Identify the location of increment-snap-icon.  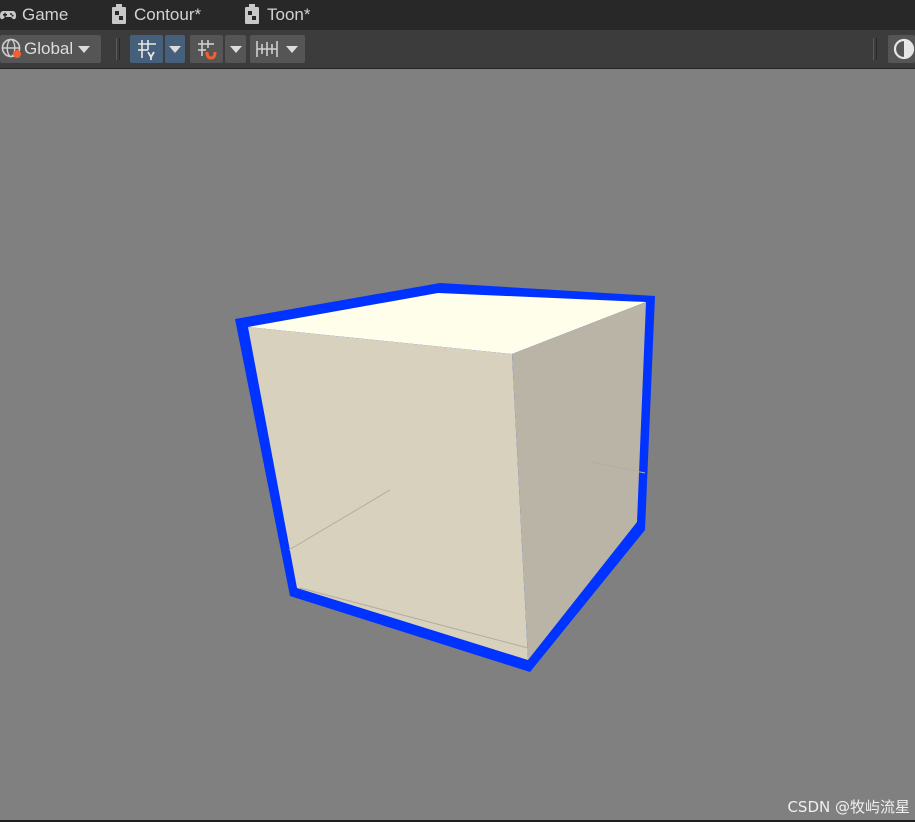
(206, 50).